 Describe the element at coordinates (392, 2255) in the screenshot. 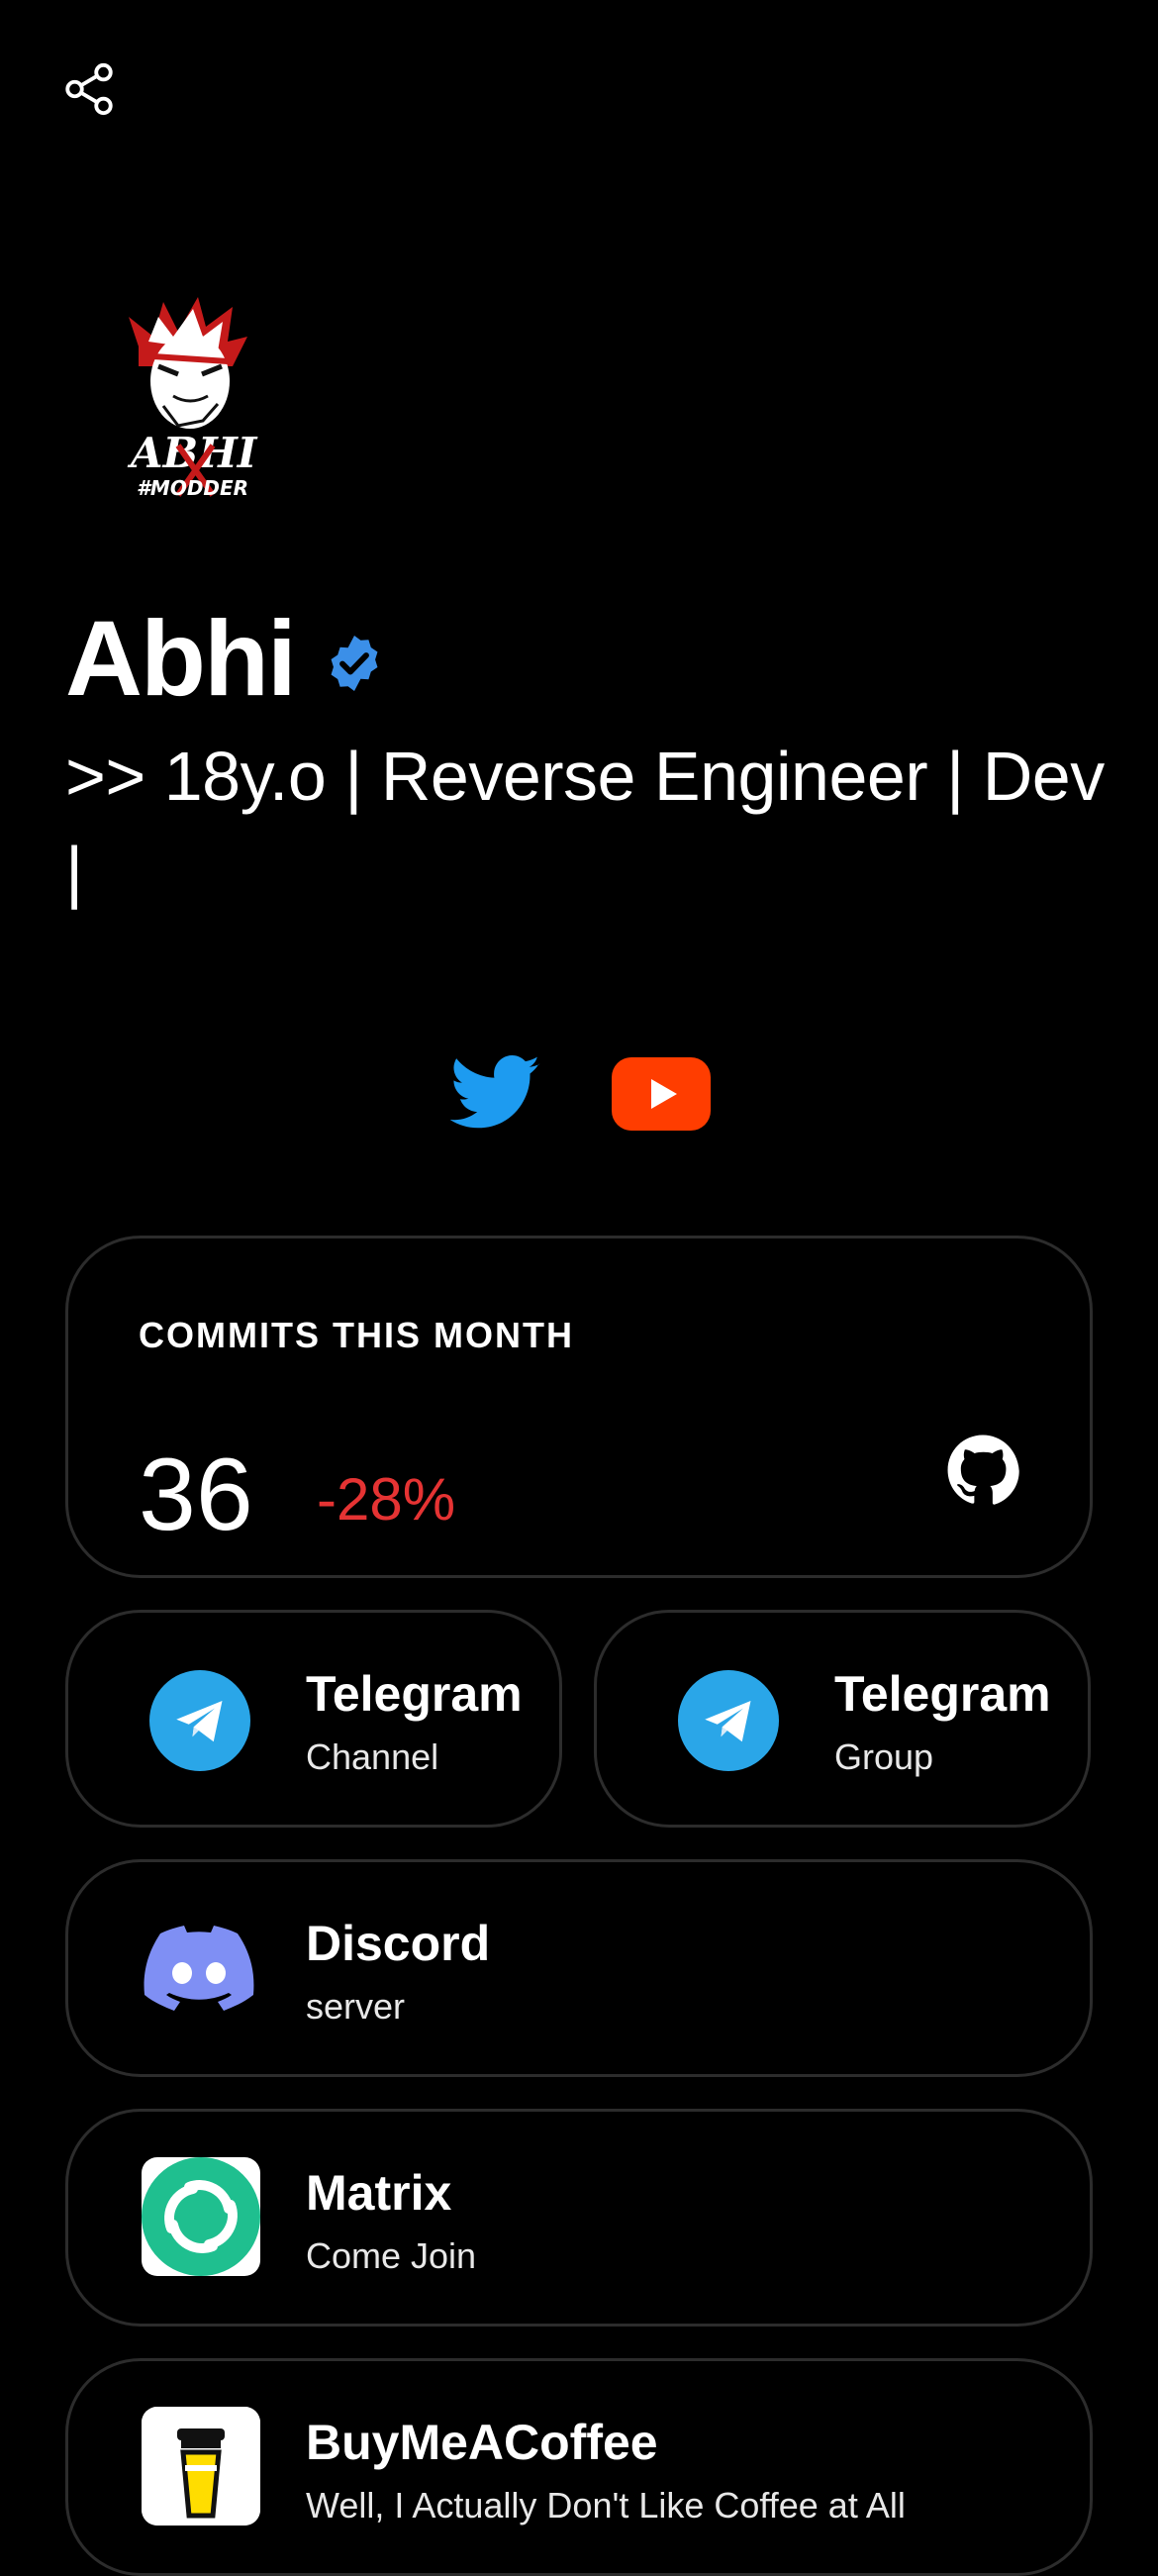

I see `matrix-subtitle: Come Join` at that location.